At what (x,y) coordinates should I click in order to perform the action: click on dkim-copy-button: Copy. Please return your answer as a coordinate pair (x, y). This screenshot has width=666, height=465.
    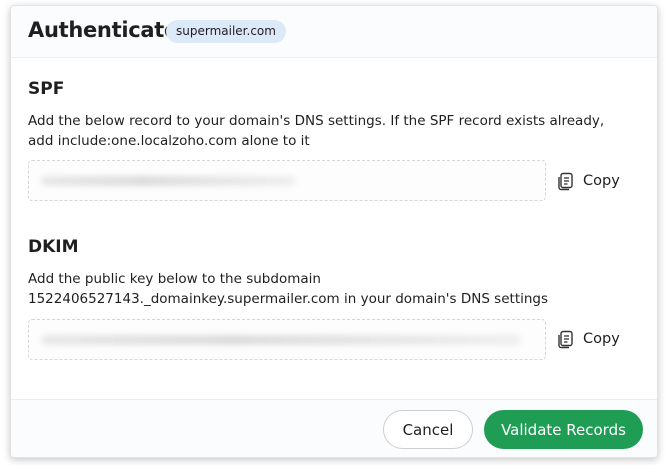
    Looking at the image, I should click on (587, 339).